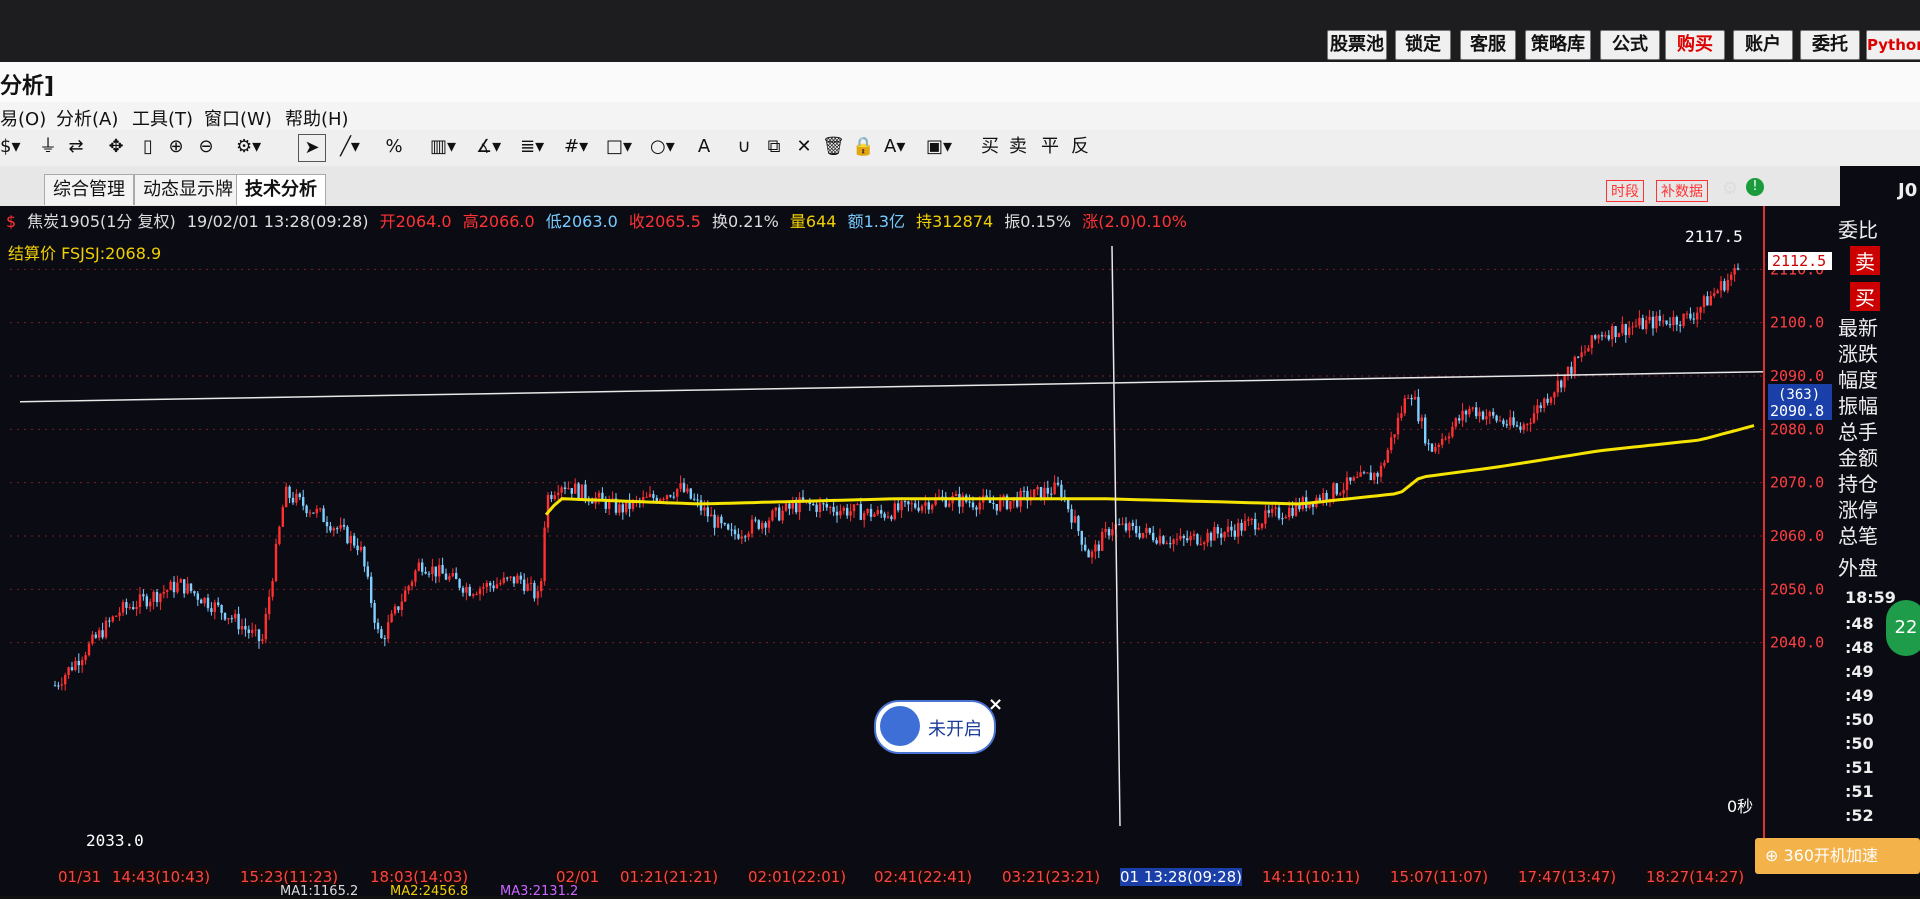 The width and height of the screenshot is (1920, 899). I want to click on magnet-icon: ∪, so click(744, 147).